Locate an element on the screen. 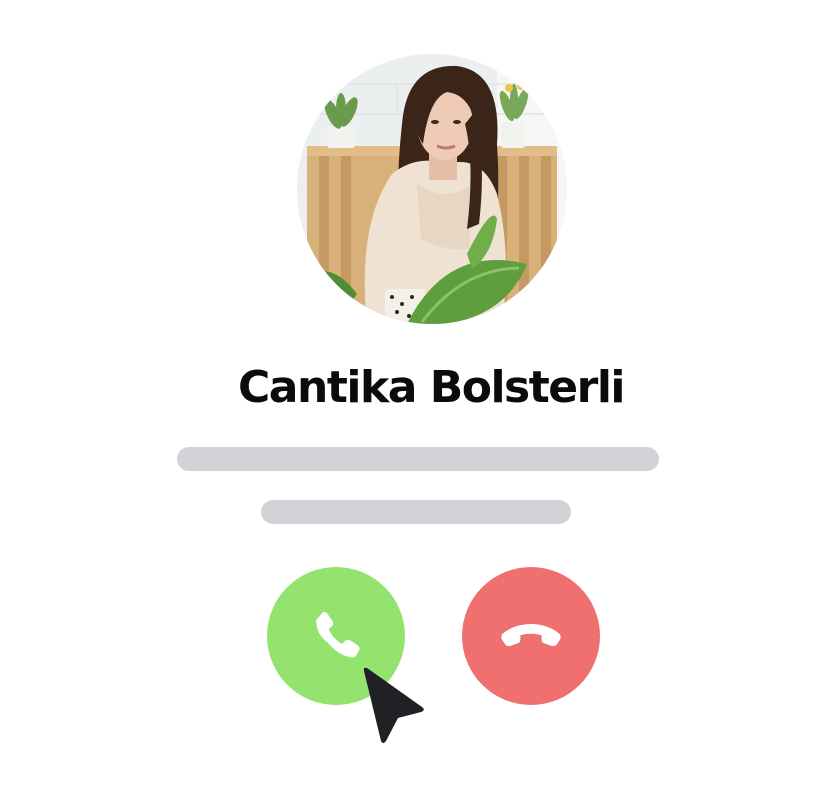 The width and height of the screenshot is (834, 804). avatar-photo is located at coordinates (432, 189).